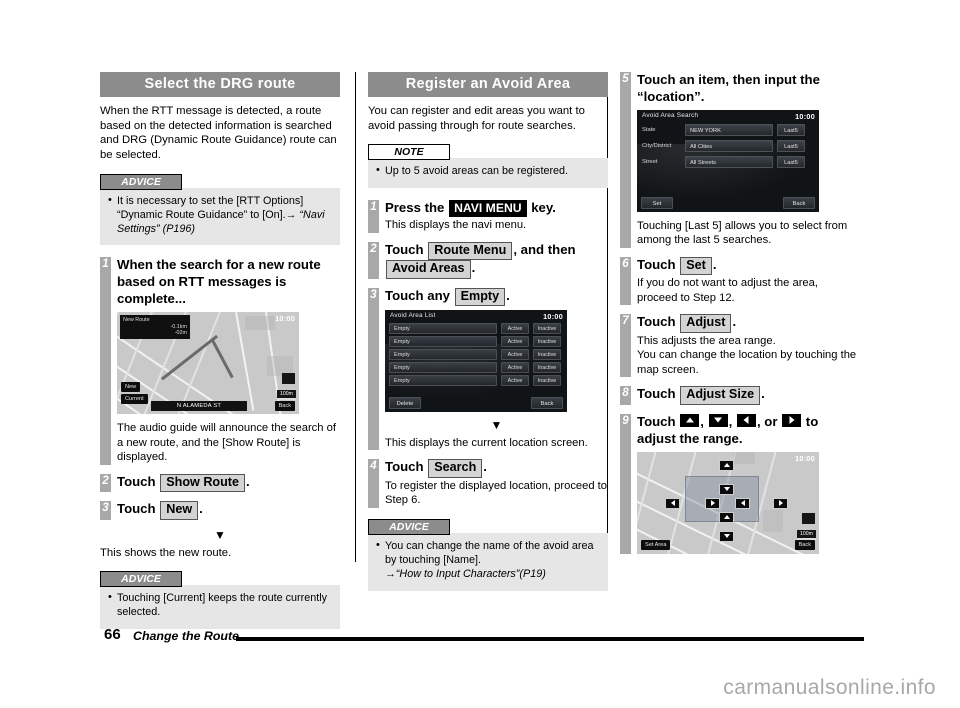  What do you see at coordinates (726, 465) in the screenshot?
I see `outer-arrow-up-icon` at bounding box center [726, 465].